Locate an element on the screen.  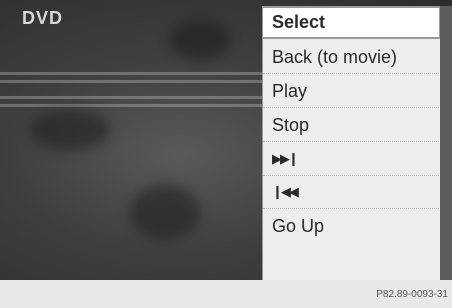
menu-item-back-to-movie: Back (to movie) is located at coordinates (352, 57).